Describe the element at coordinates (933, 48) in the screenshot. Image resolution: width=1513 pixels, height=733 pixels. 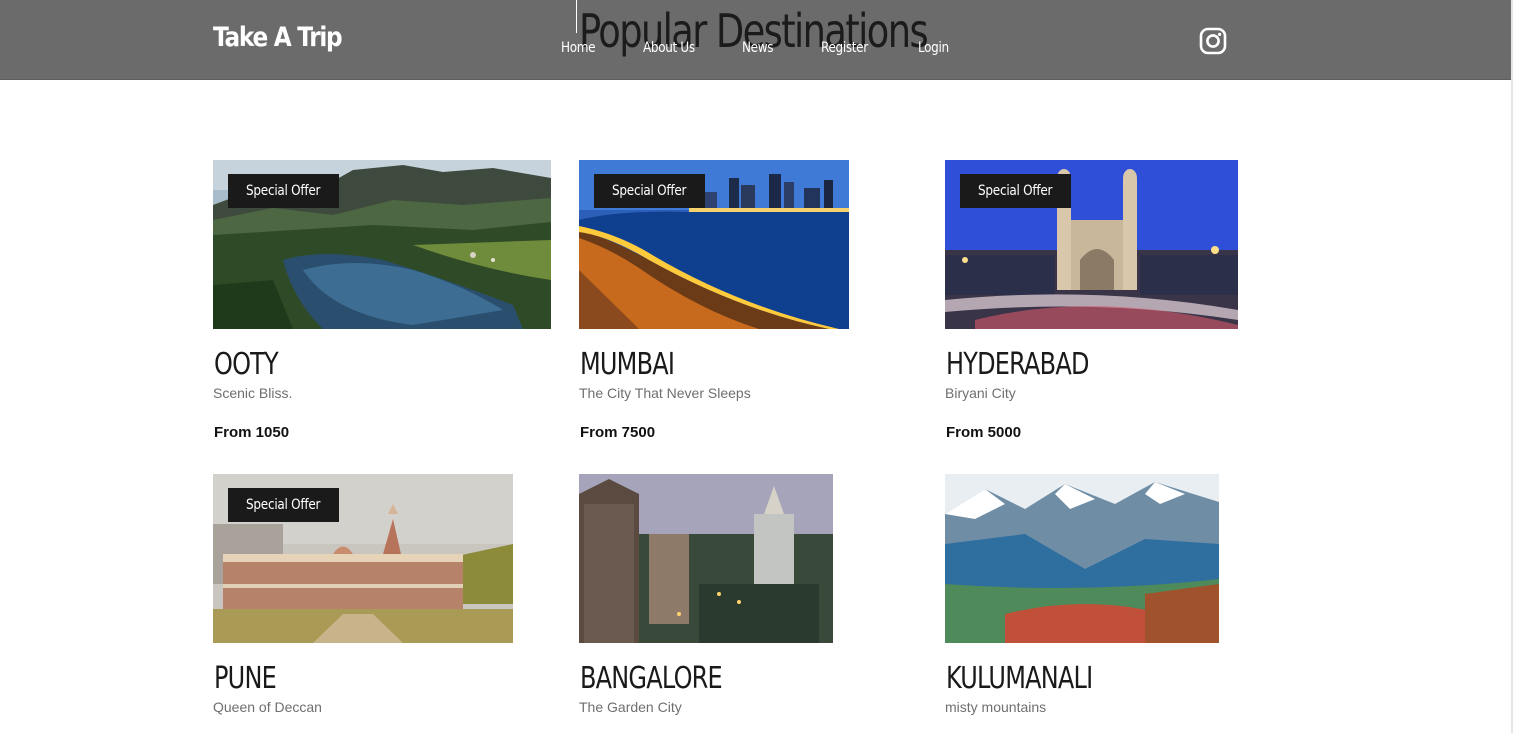
I see `nav-login: Login` at that location.